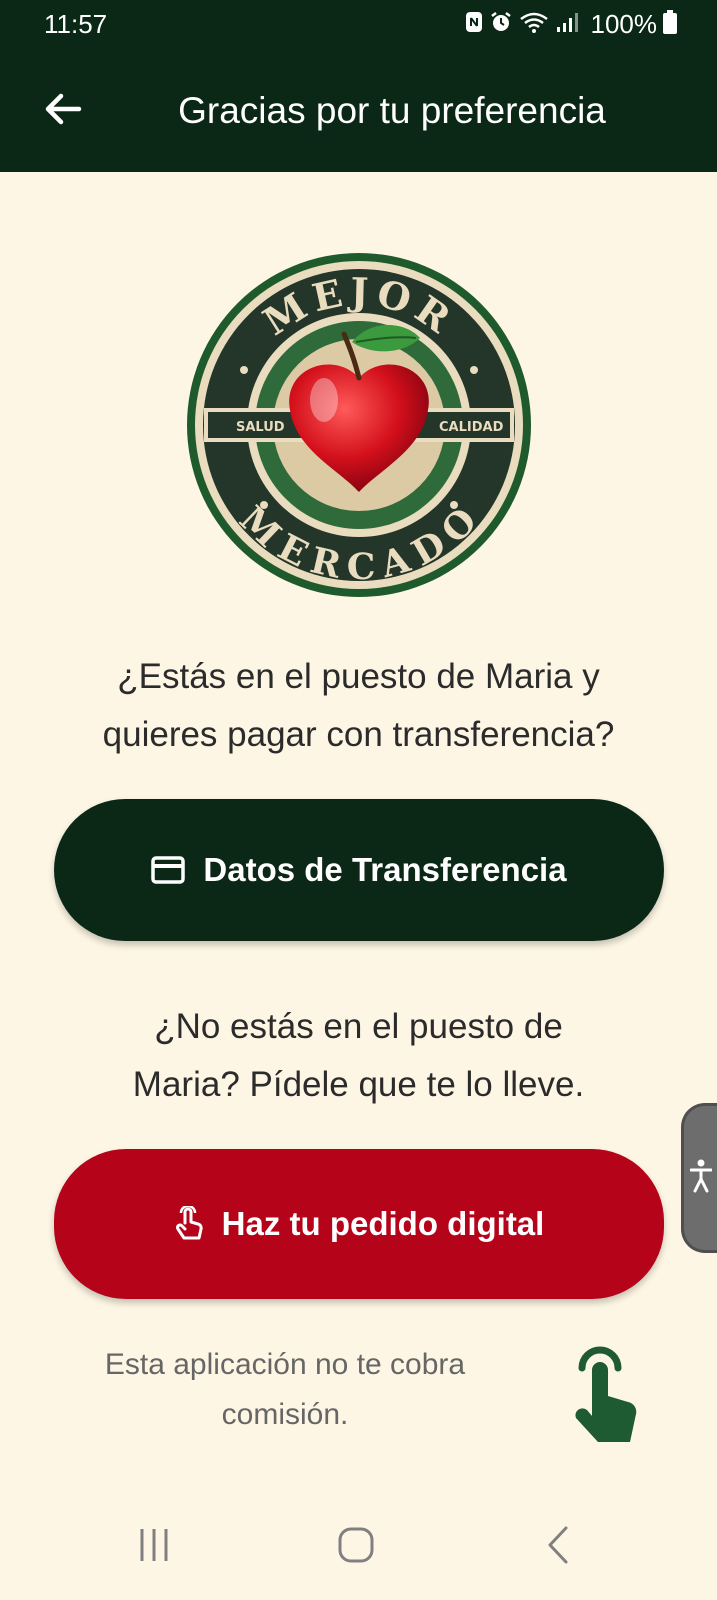 The width and height of the screenshot is (717, 1600). I want to click on system-nav-bar, so click(358, 1550).